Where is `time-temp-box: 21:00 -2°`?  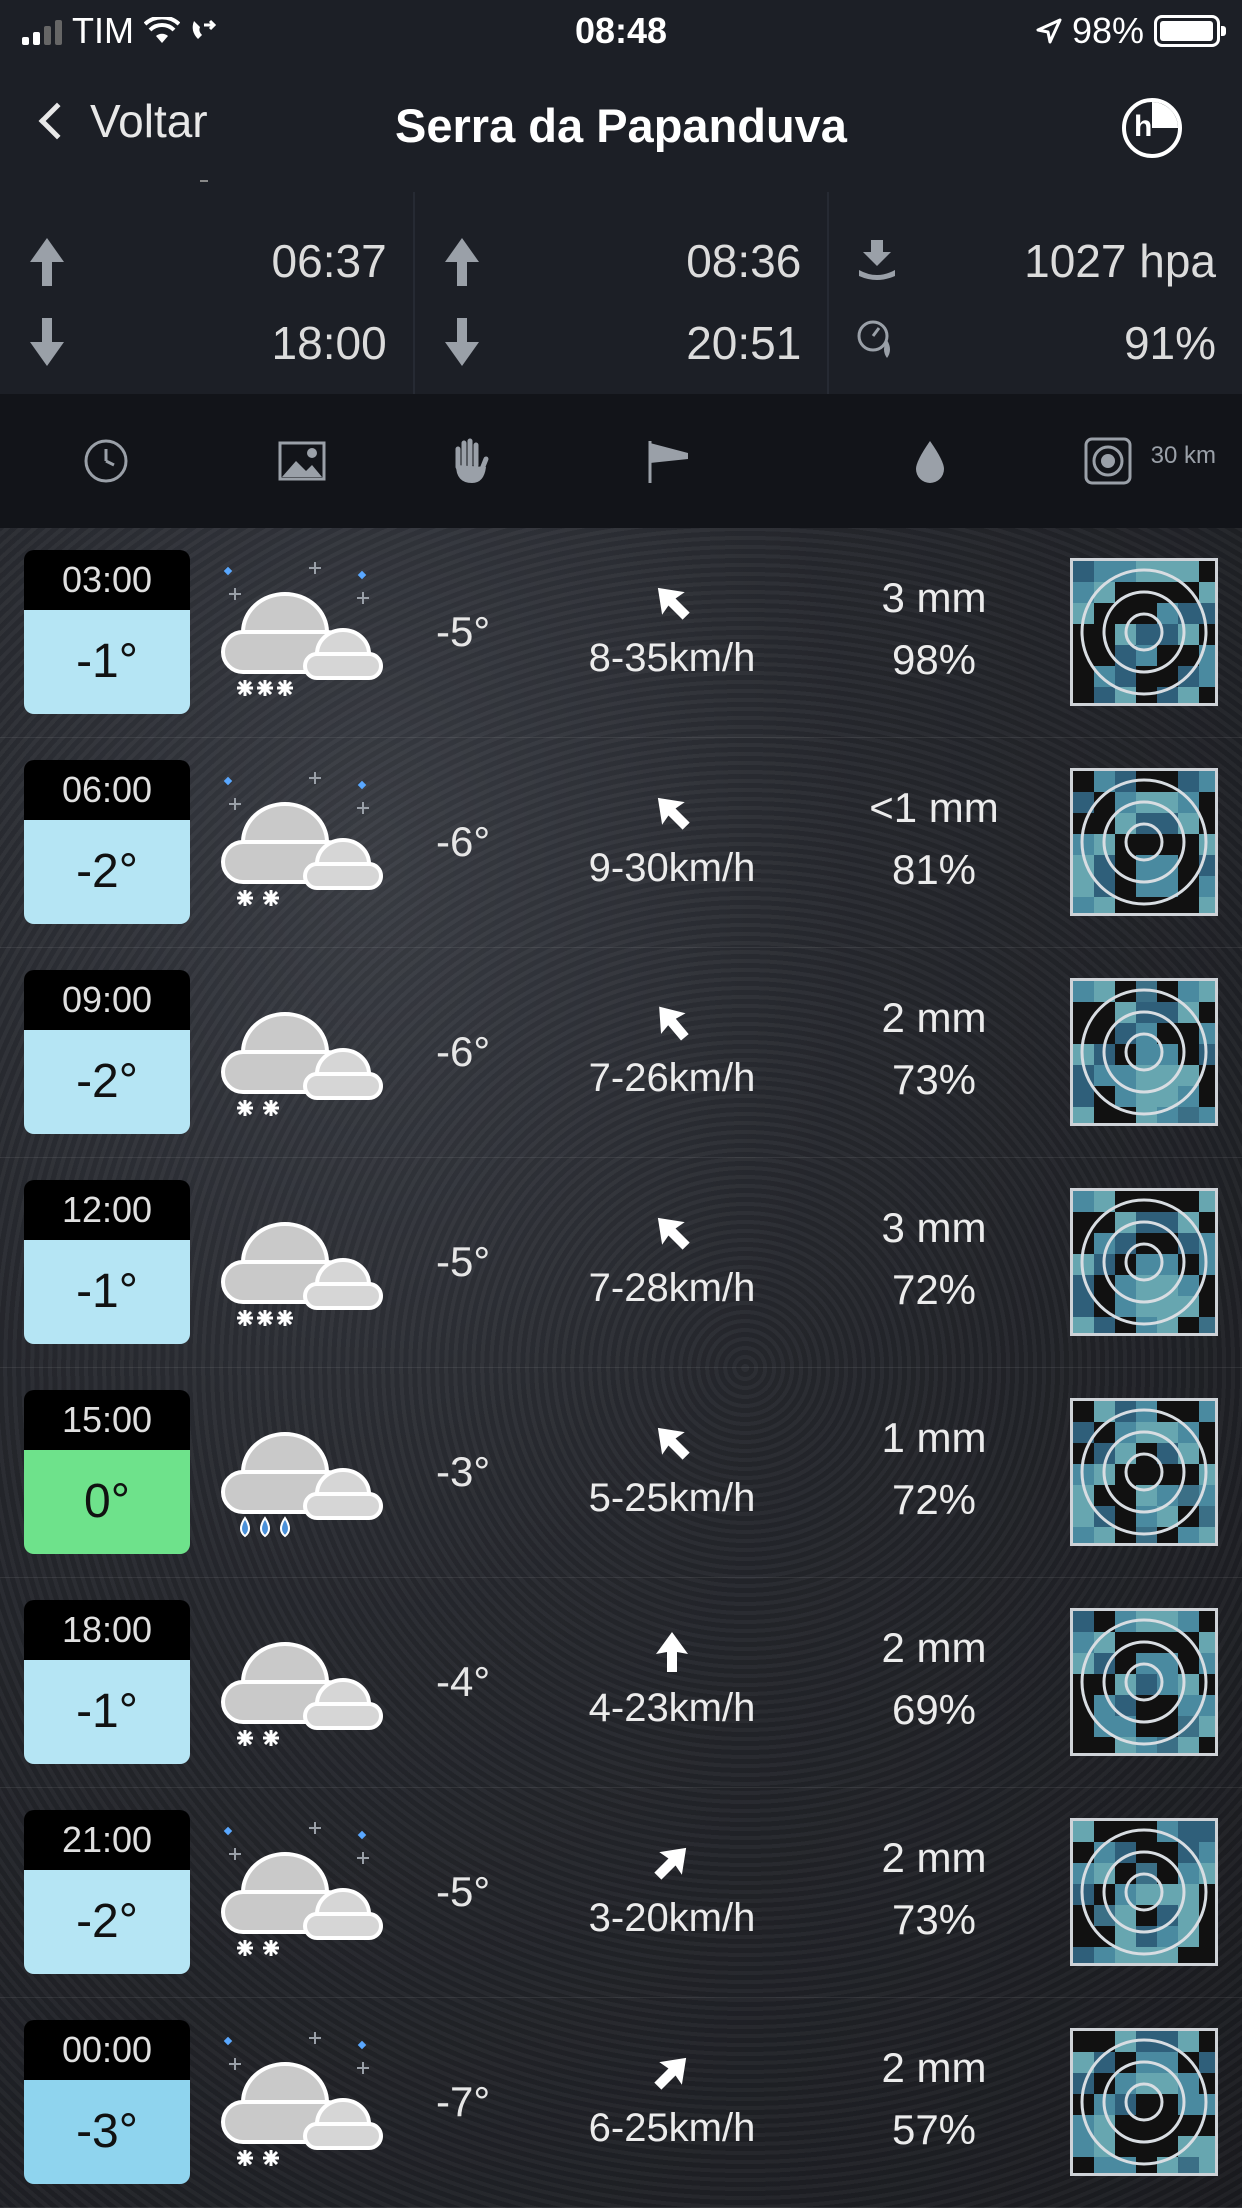
time-temp-box: 21:00 -2° is located at coordinates (107, 1892).